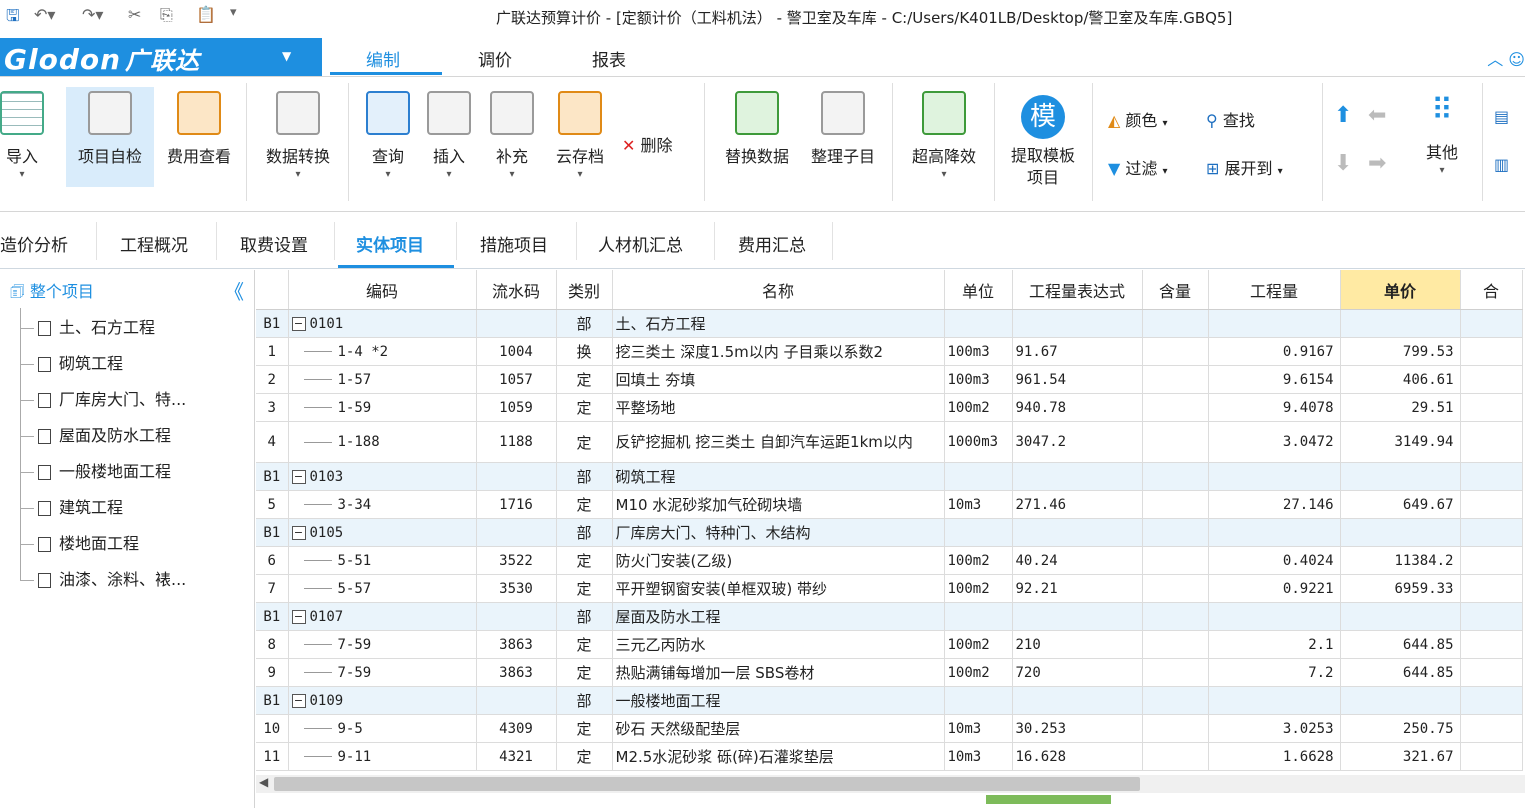  I want to click on tree-item: 建筑工程, so click(71, 506).